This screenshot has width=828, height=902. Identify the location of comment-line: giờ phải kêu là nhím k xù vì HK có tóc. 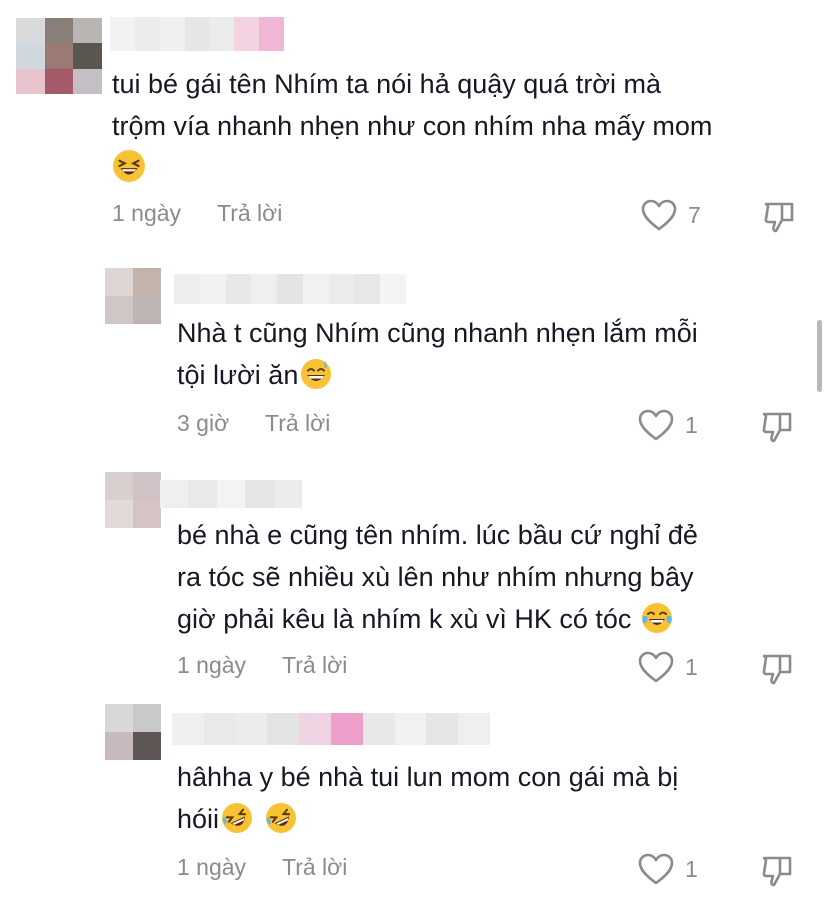
(404, 619).